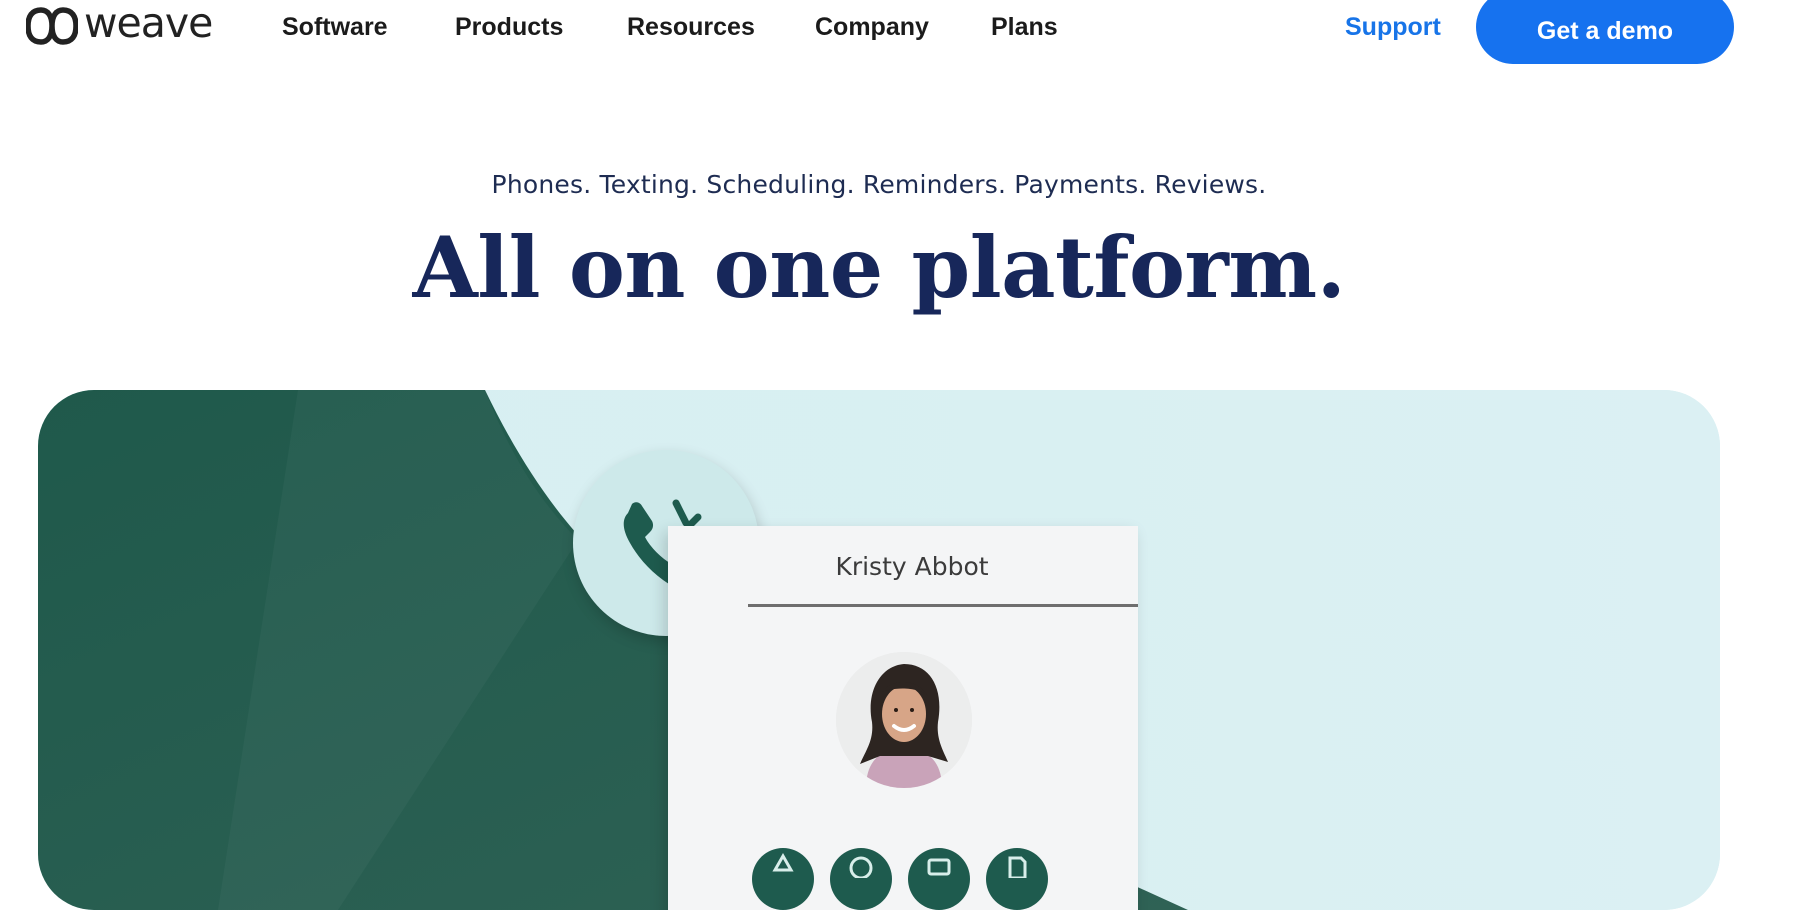 The image size is (1810, 910). What do you see at coordinates (879, 267) in the screenshot?
I see `hero-headline: All on one platform.` at bounding box center [879, 267].